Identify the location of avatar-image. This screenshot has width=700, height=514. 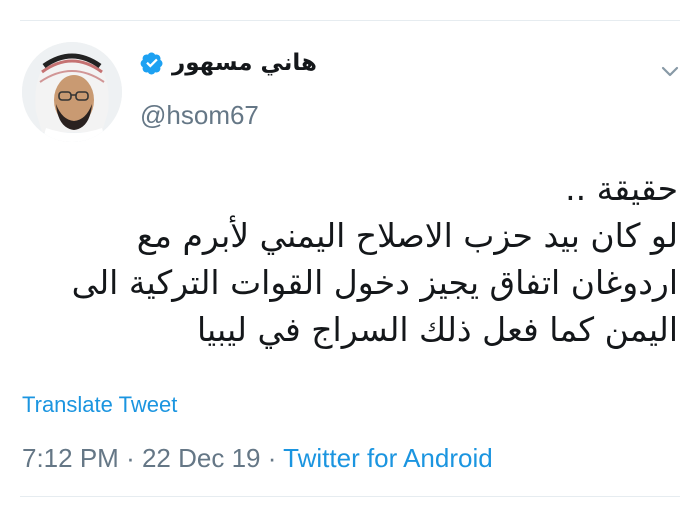
(72, 92).